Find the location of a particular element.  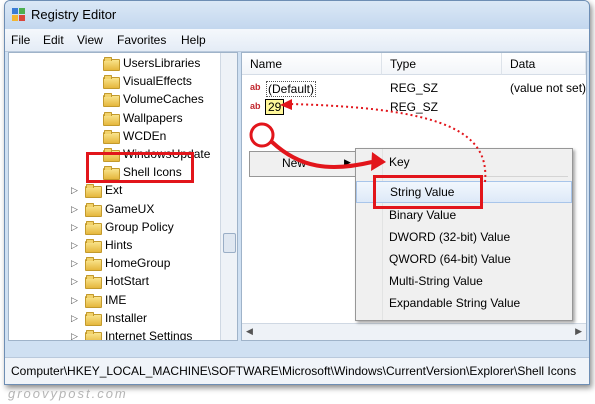

cursor-circle-annotation is located at coordinates (262, 135).